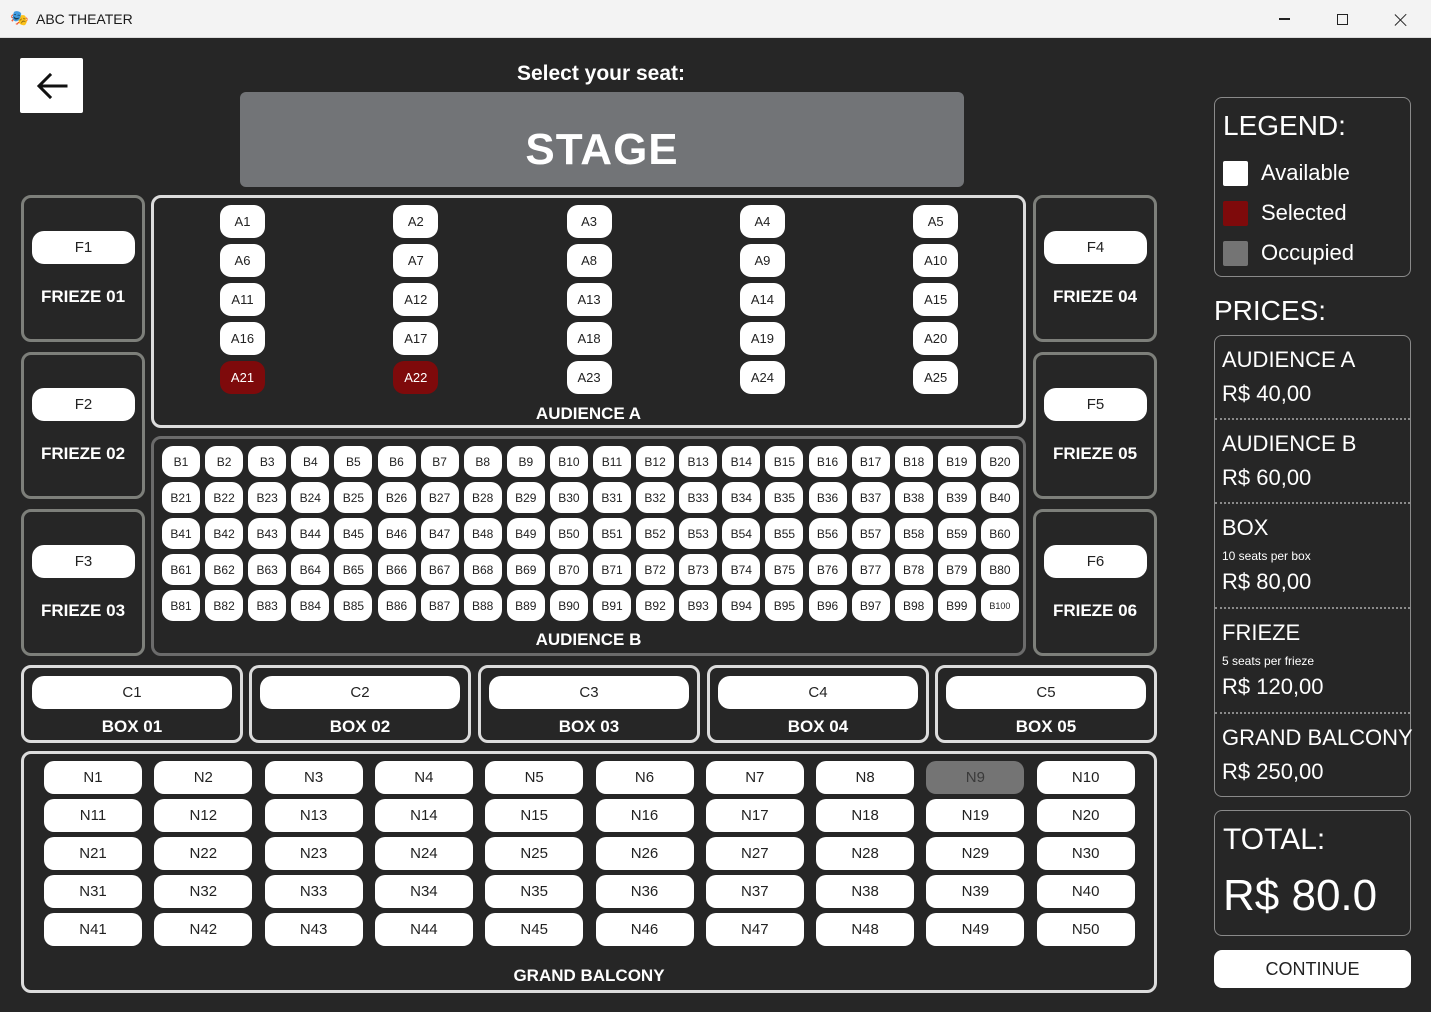 The image size is (1431, 1012). I want to click on seat-f4: F4, so click(1095, 247).